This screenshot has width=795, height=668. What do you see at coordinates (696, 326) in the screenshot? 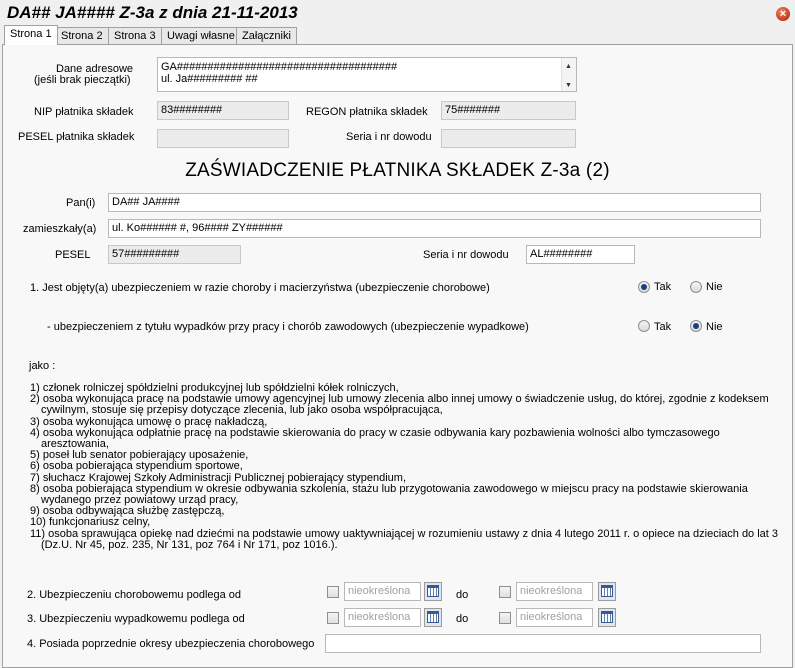
I see `q1b-no-radio` at bounding box center [696, 326].